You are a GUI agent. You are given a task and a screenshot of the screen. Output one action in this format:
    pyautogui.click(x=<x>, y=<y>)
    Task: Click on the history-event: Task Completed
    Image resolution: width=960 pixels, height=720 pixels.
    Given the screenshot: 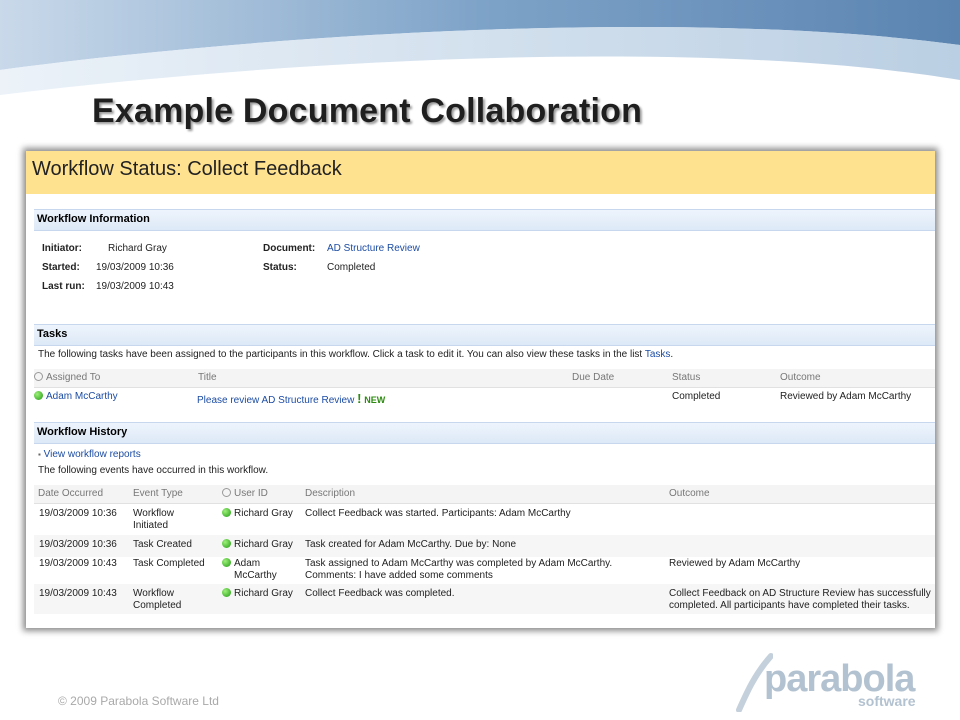 What is the action you would take?
    pyautogui.click(x=169, y=563)
    